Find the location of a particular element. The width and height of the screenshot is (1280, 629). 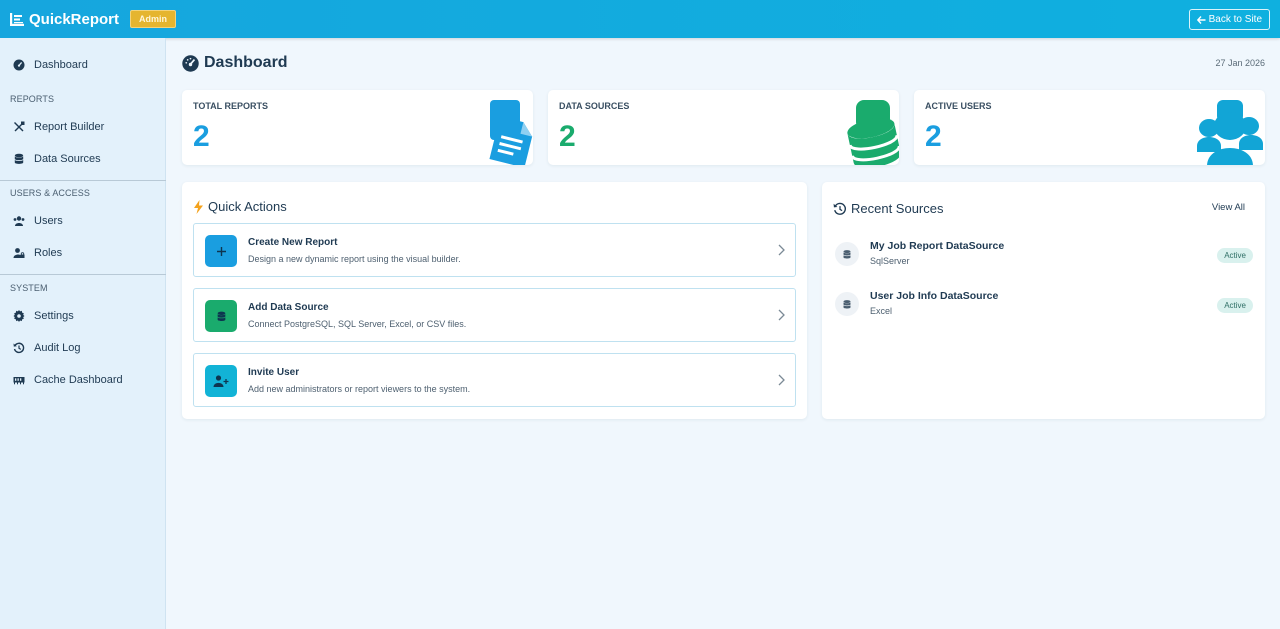

back-to-site-button: Back to Site is located at coordinates (1229, 19).